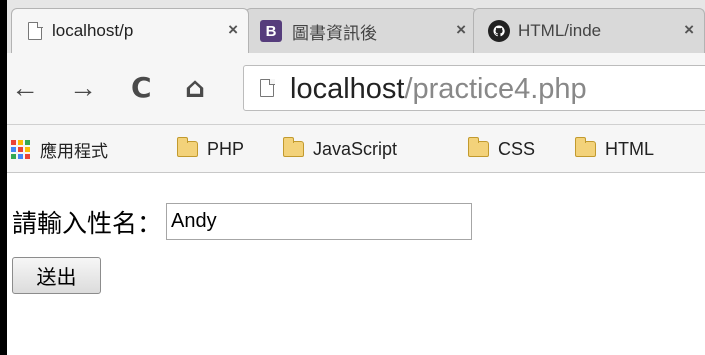  I want to click on github-icon, so click(499, 31).